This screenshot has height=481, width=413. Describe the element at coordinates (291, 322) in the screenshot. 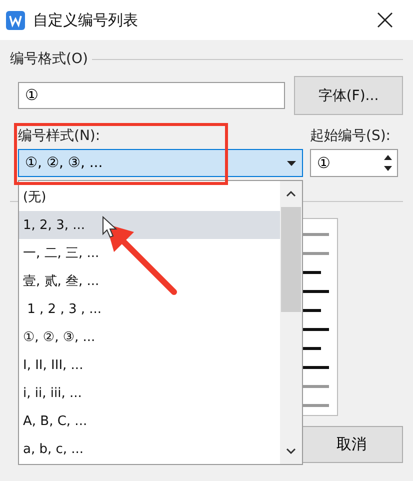

I see `scrollbar` at that location.